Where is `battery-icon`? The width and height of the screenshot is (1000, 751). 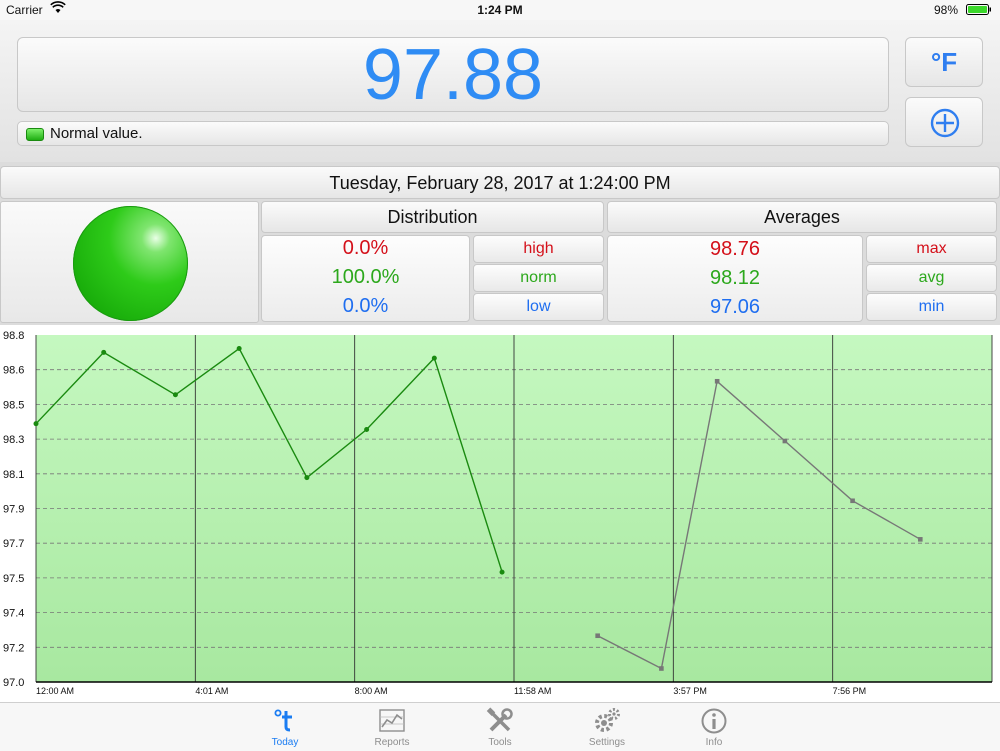 battery-icon is located at coordinates (978, 9).